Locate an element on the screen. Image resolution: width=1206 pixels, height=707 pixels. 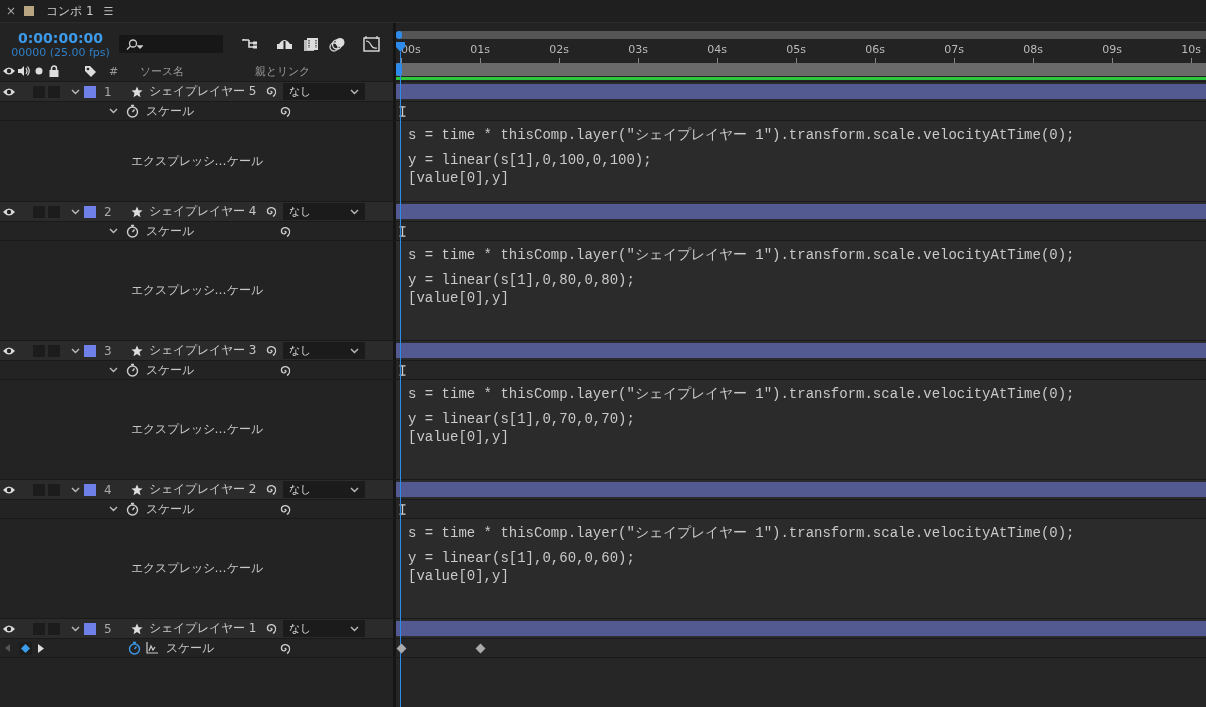
layer-name: シェイプレイヤー 3 is located at coordinates (203, 350).